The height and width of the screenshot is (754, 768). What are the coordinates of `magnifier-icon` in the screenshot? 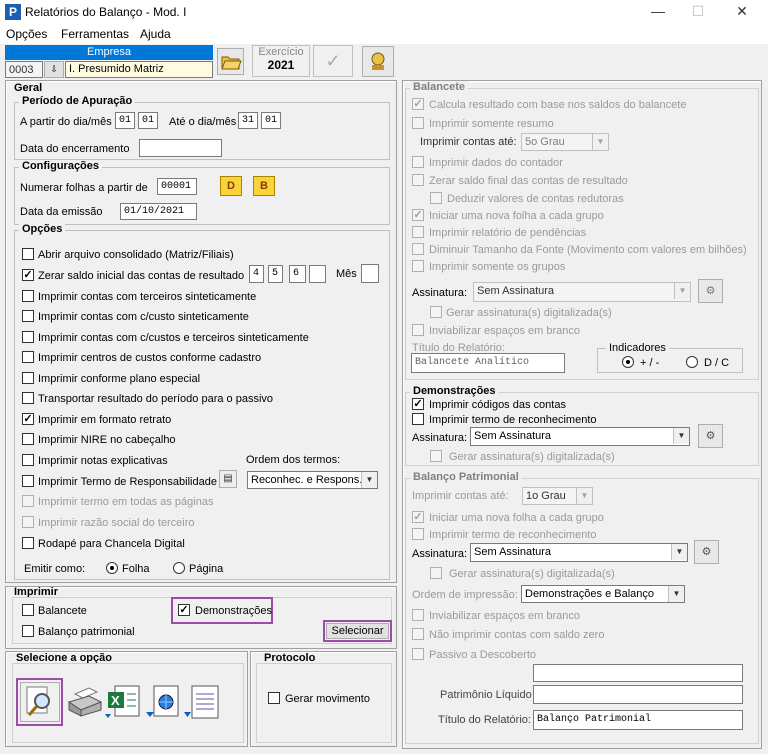 It's located at (38, 701).